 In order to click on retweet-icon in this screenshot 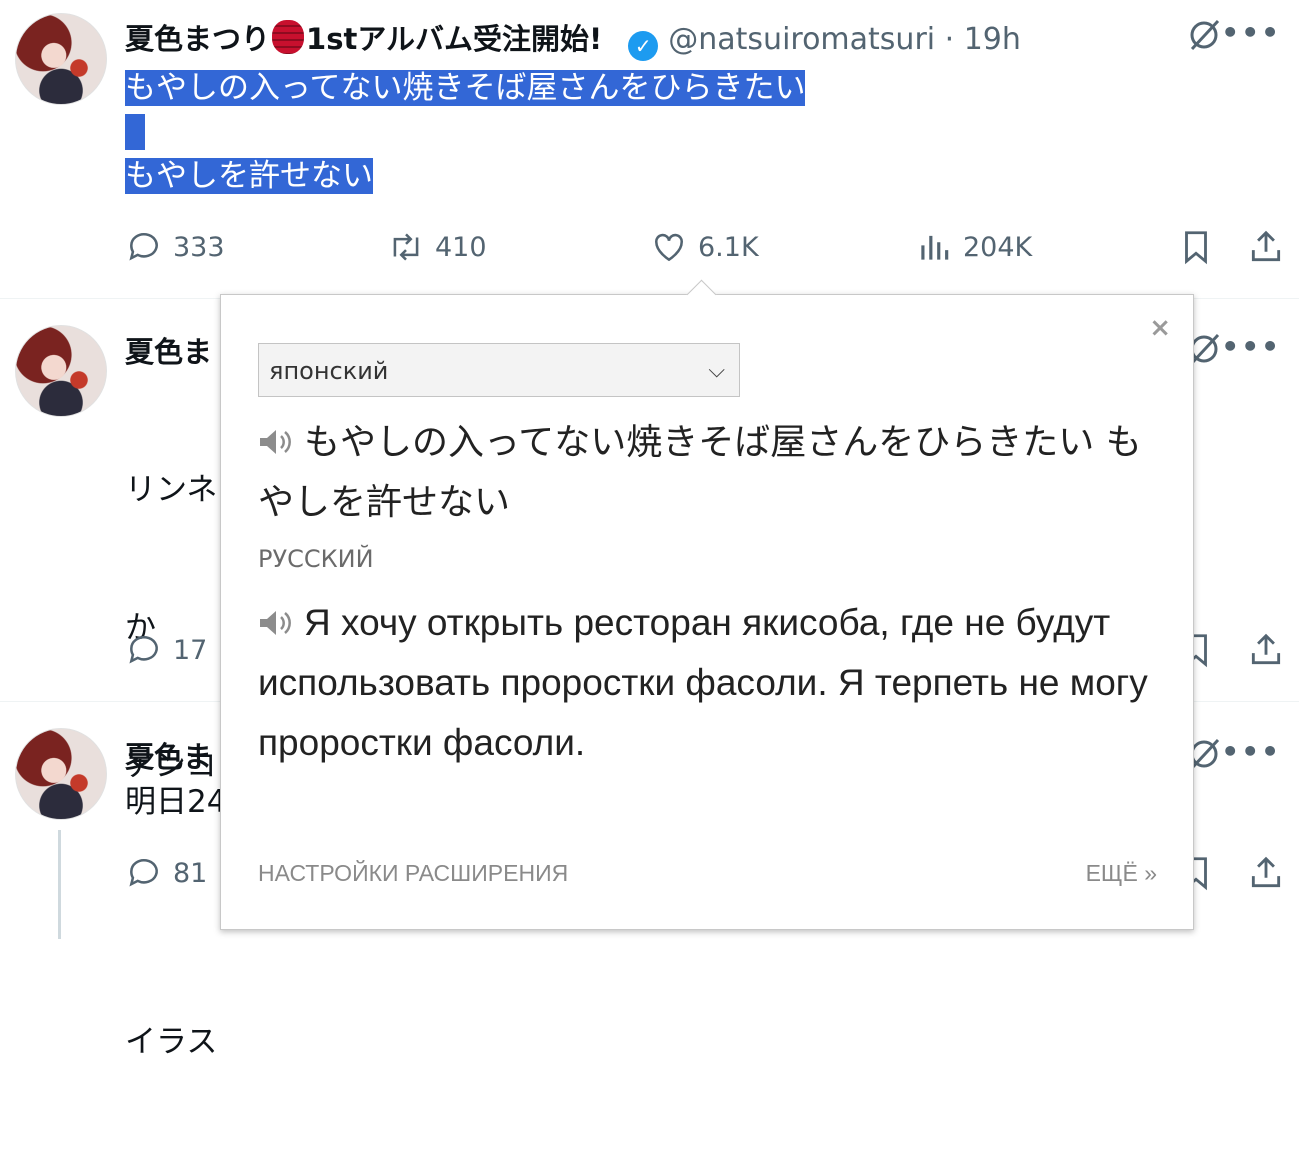, I will do `click(406, 247)`.